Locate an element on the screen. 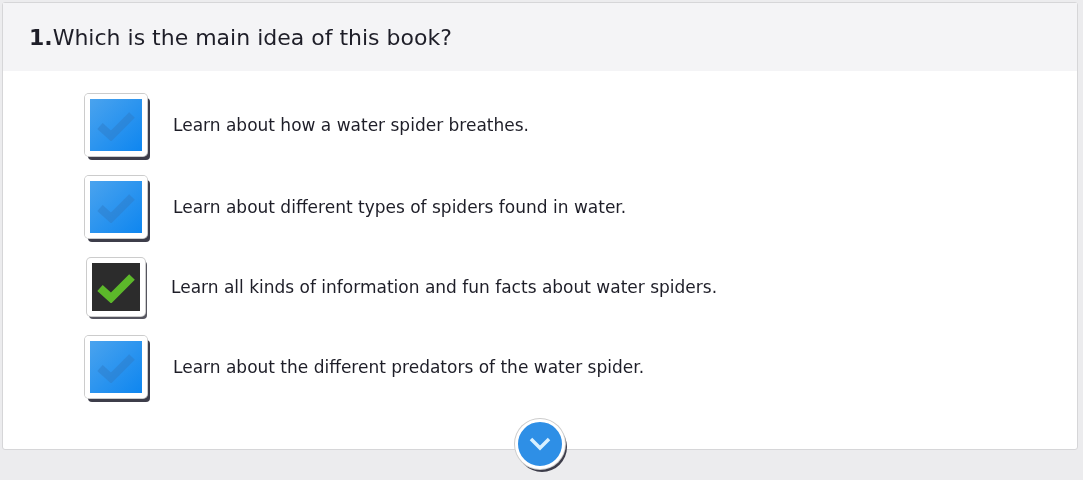  question-text: 1.Which is the main idea of this book? is located at coordinates (240, 37).